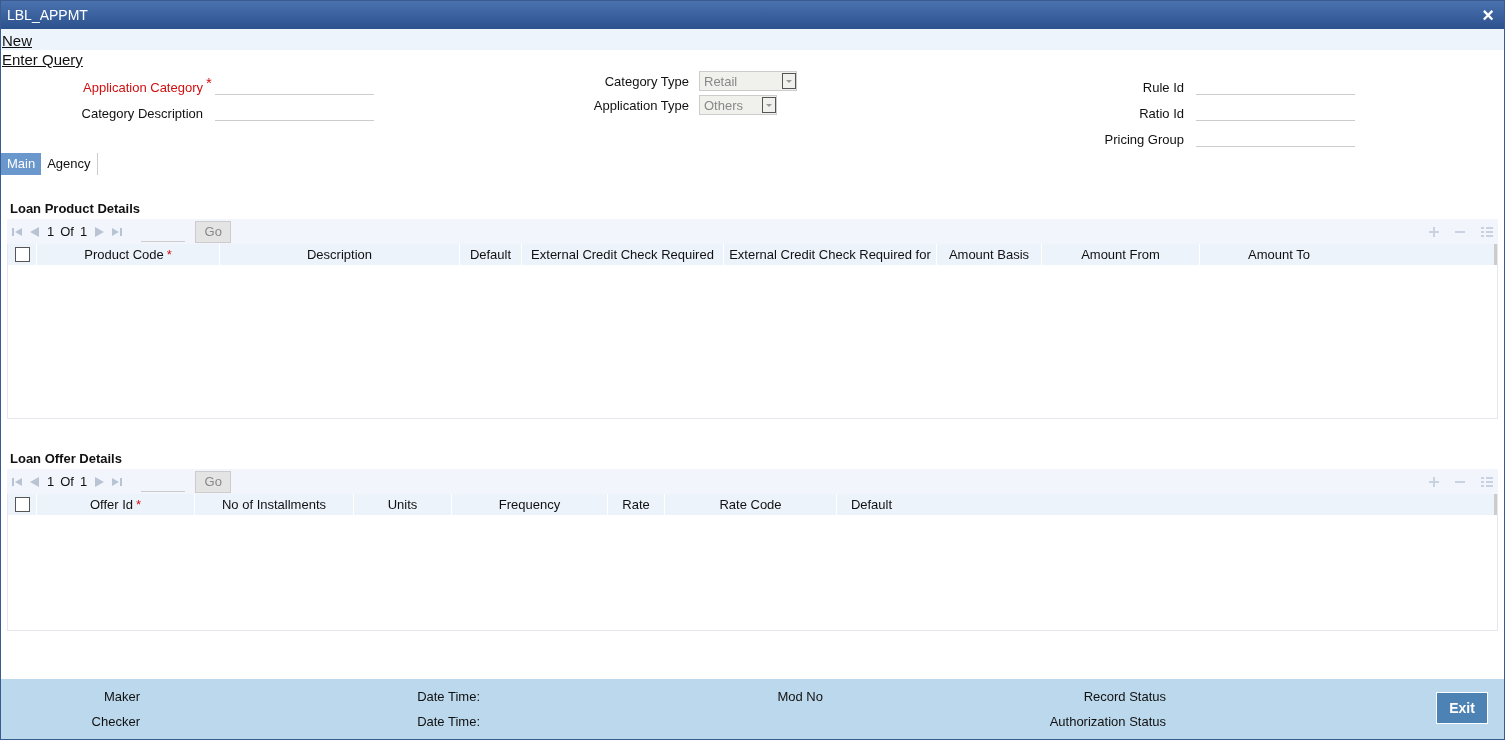 This screenshot has height=740, width=1505. What do you see at coordinates (339, 254) in the screenshot?
I see `column-header: Description` at bounding box center [339, 254].